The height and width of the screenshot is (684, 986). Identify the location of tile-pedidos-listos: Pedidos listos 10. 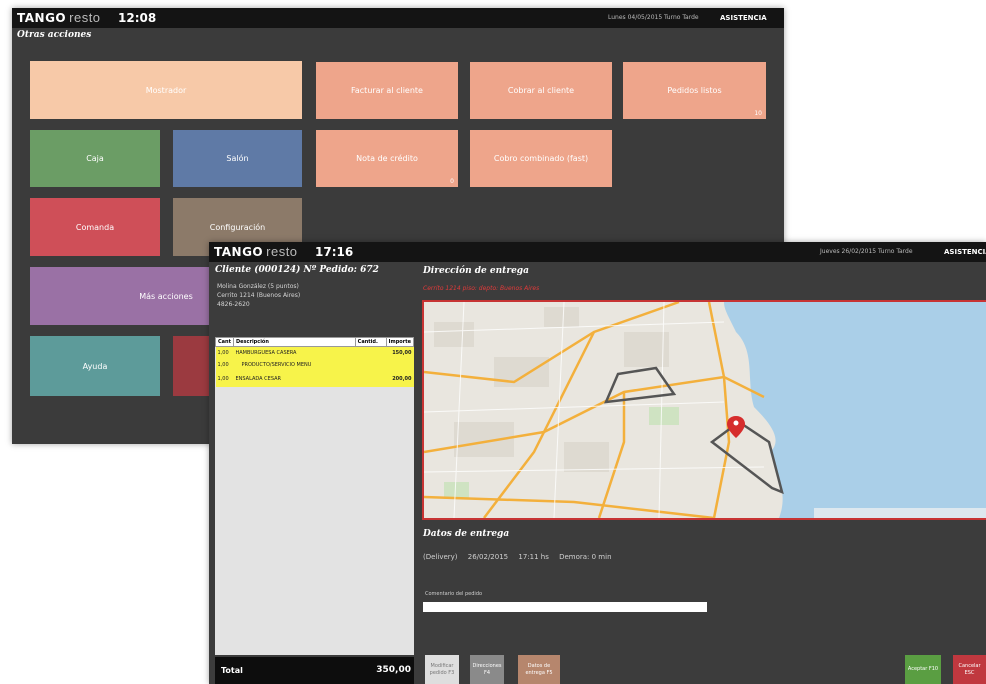
(694, 90).